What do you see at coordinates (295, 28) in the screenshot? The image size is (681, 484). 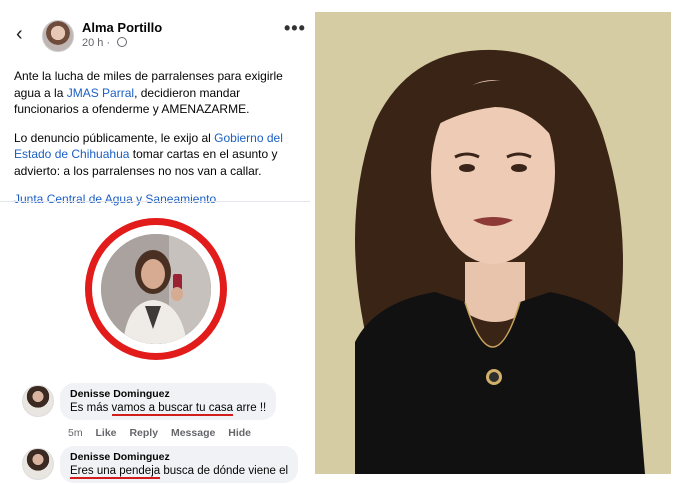 I see `more-options-icon: •••` at bounding box center [295, 28].